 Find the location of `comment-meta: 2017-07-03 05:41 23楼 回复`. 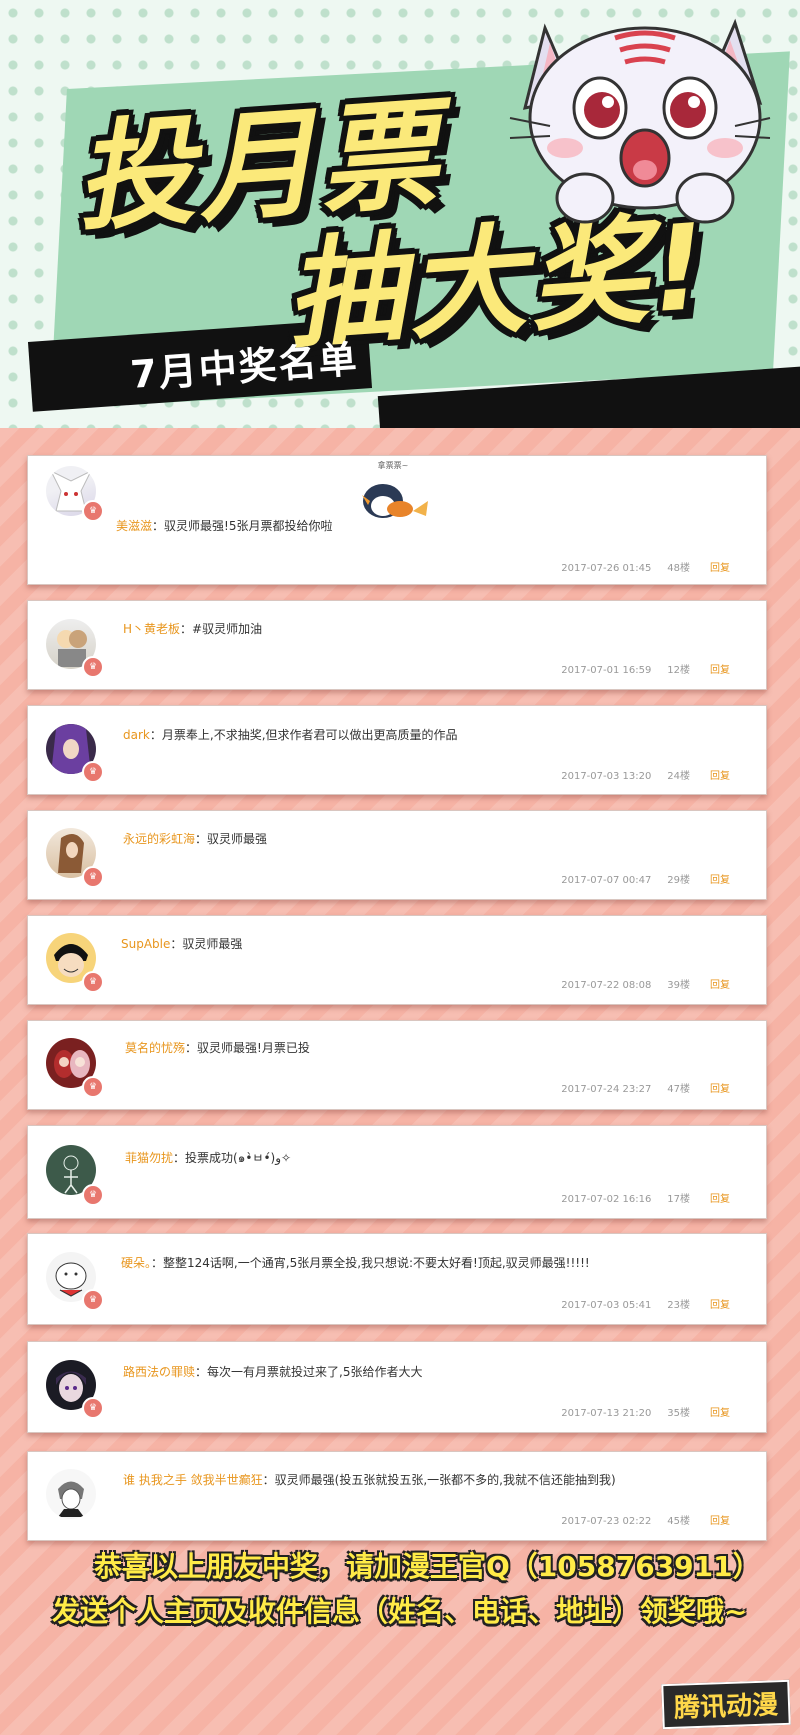

comment-meta: 2017-07-03 05:41 23楼 回复 is located at coordinates (645, 1303).